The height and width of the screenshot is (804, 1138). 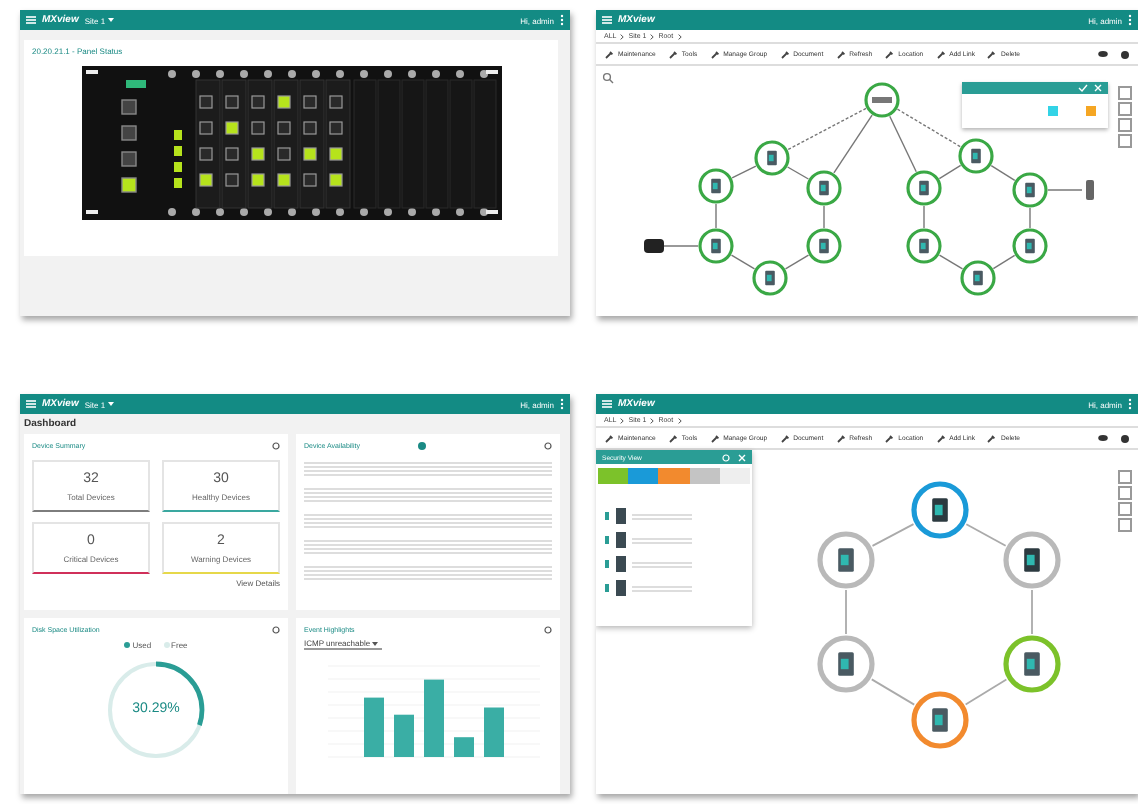 What do you see at coordinates (608, 78) in the screenshot?
I see `search-icon` at bounding box center [608, 78].